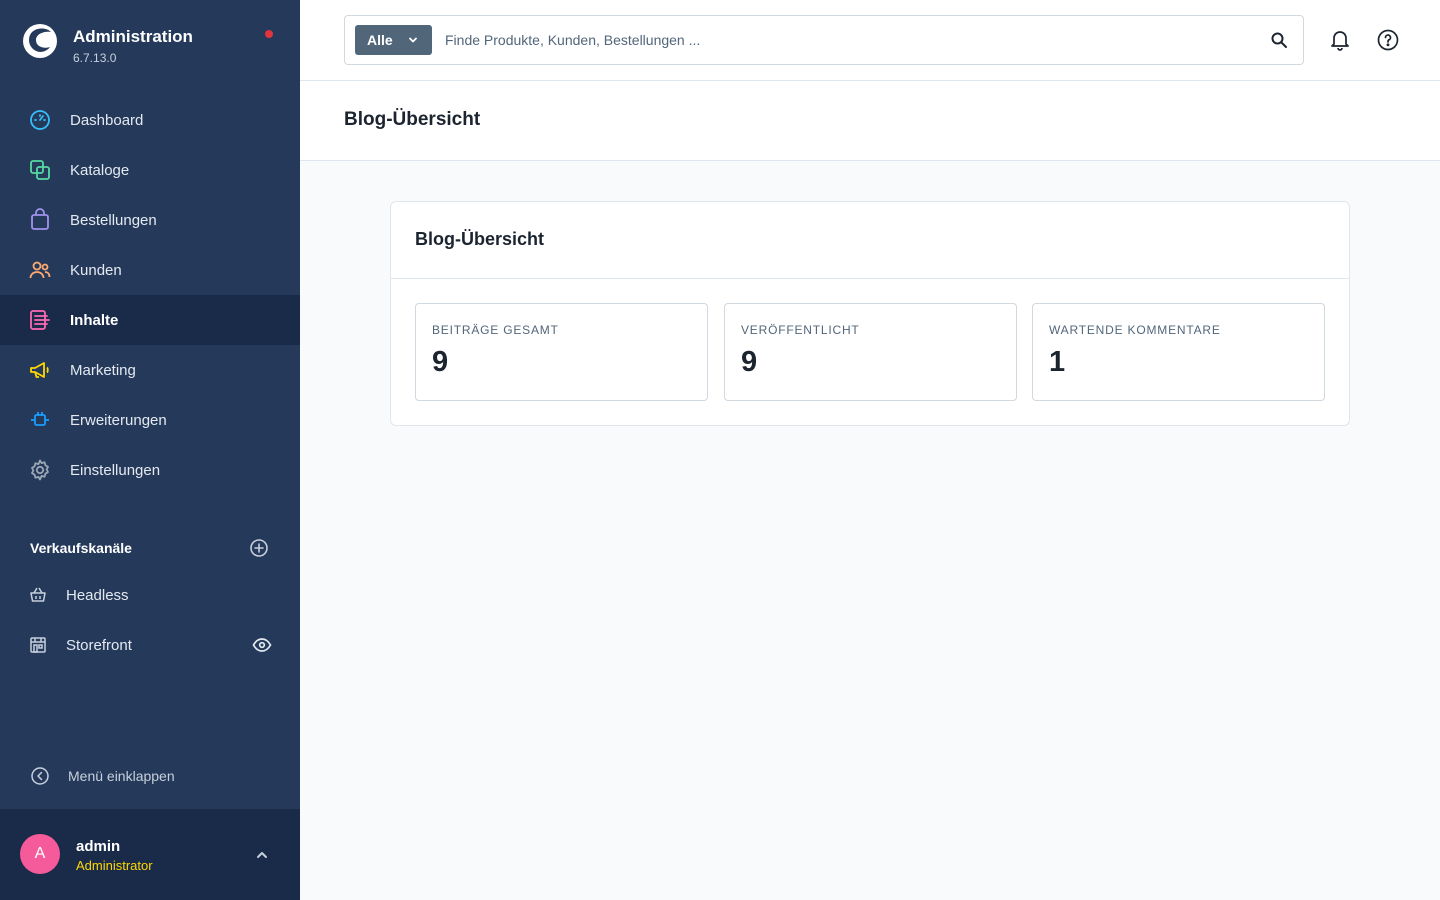  What do you see at coordinates (150, 595) in the screenshot?
I see `sales-channel-headless: Headless` at bounding box center [150, 595].